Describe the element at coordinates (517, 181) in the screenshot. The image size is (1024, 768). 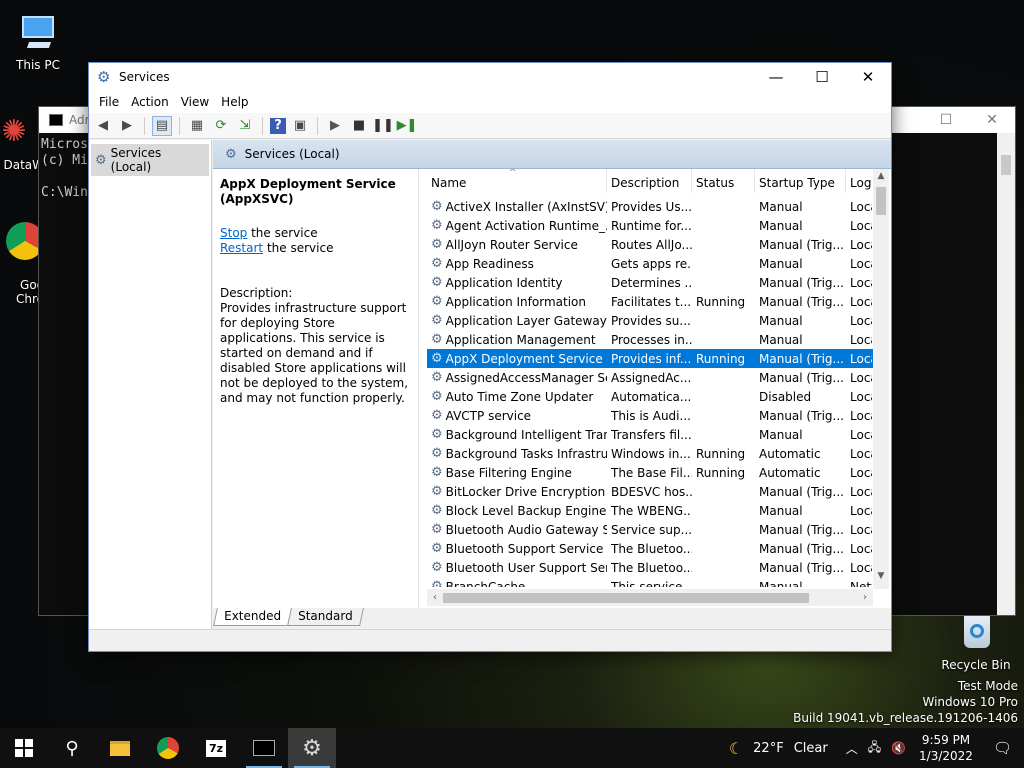
I see `column-header-name: Name ^` at that location.